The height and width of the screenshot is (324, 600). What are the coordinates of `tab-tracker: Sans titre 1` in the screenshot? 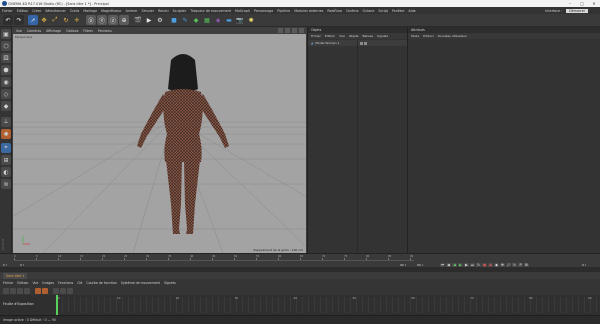 It's located at (15, 275).